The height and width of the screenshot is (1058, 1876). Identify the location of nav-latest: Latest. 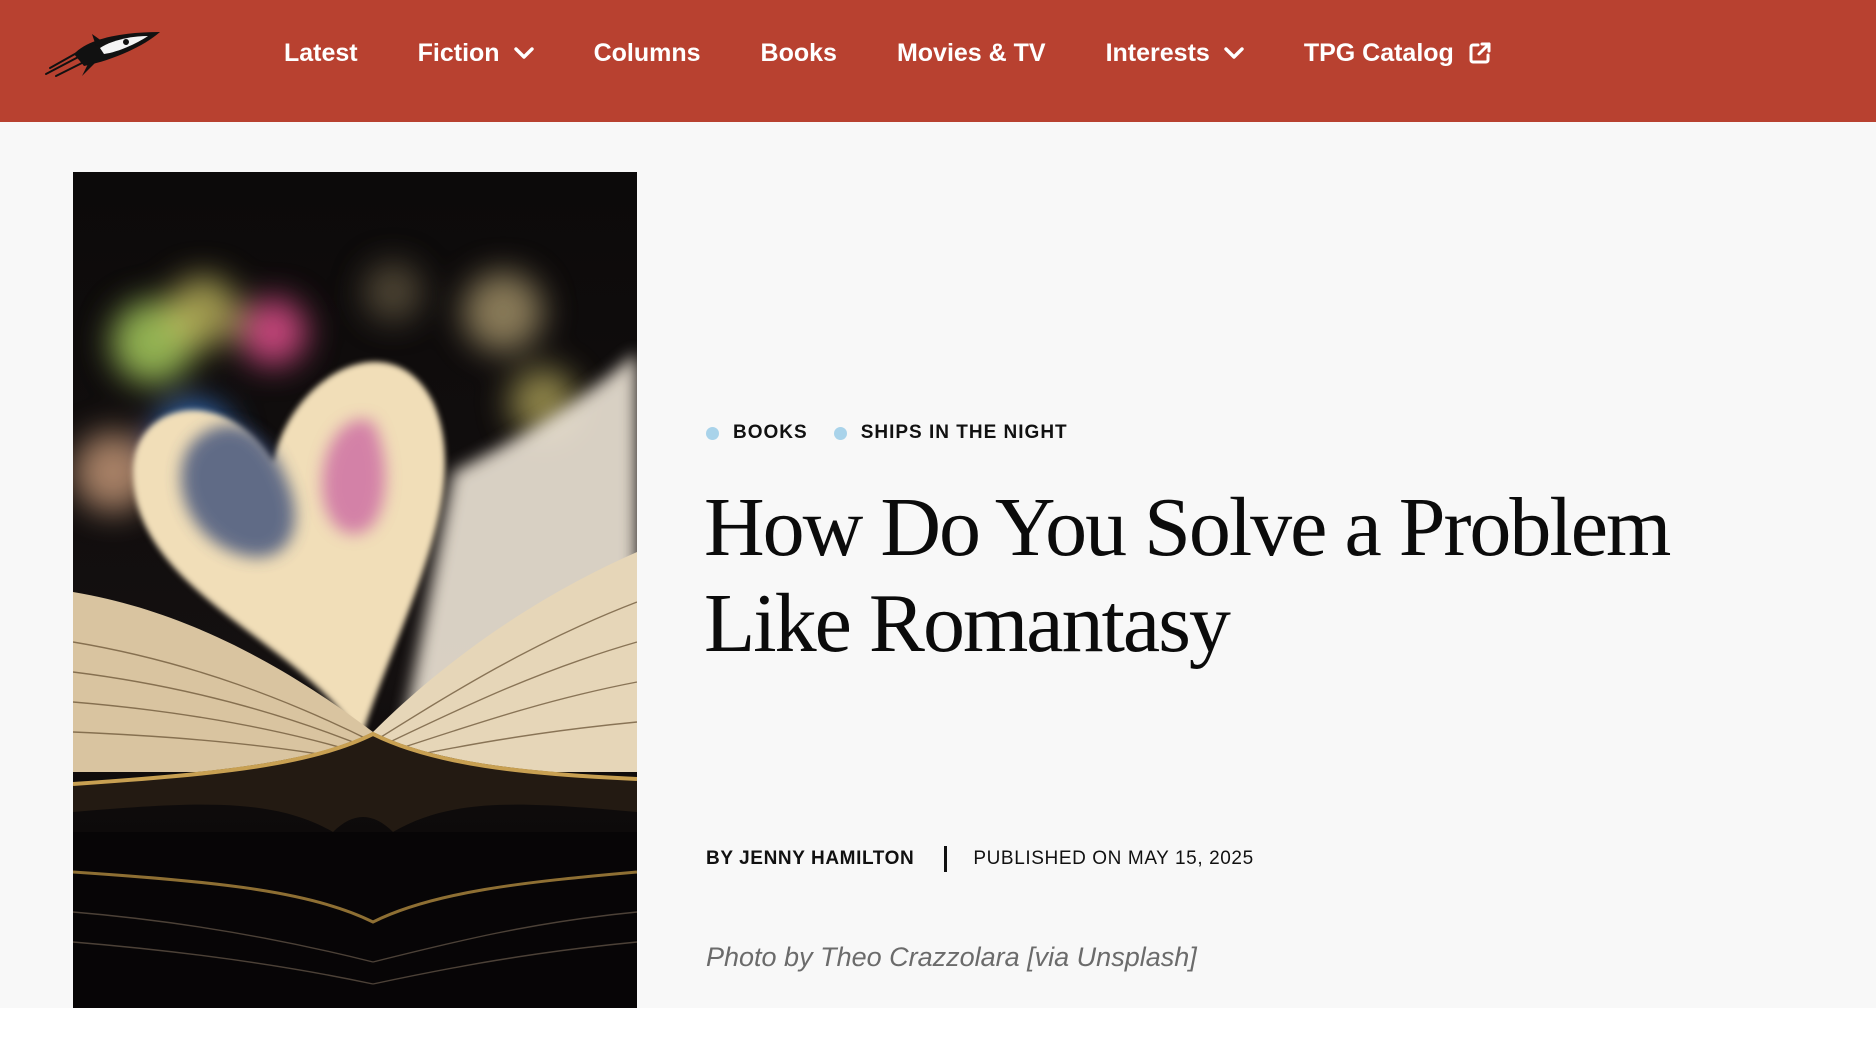
(321, 53).